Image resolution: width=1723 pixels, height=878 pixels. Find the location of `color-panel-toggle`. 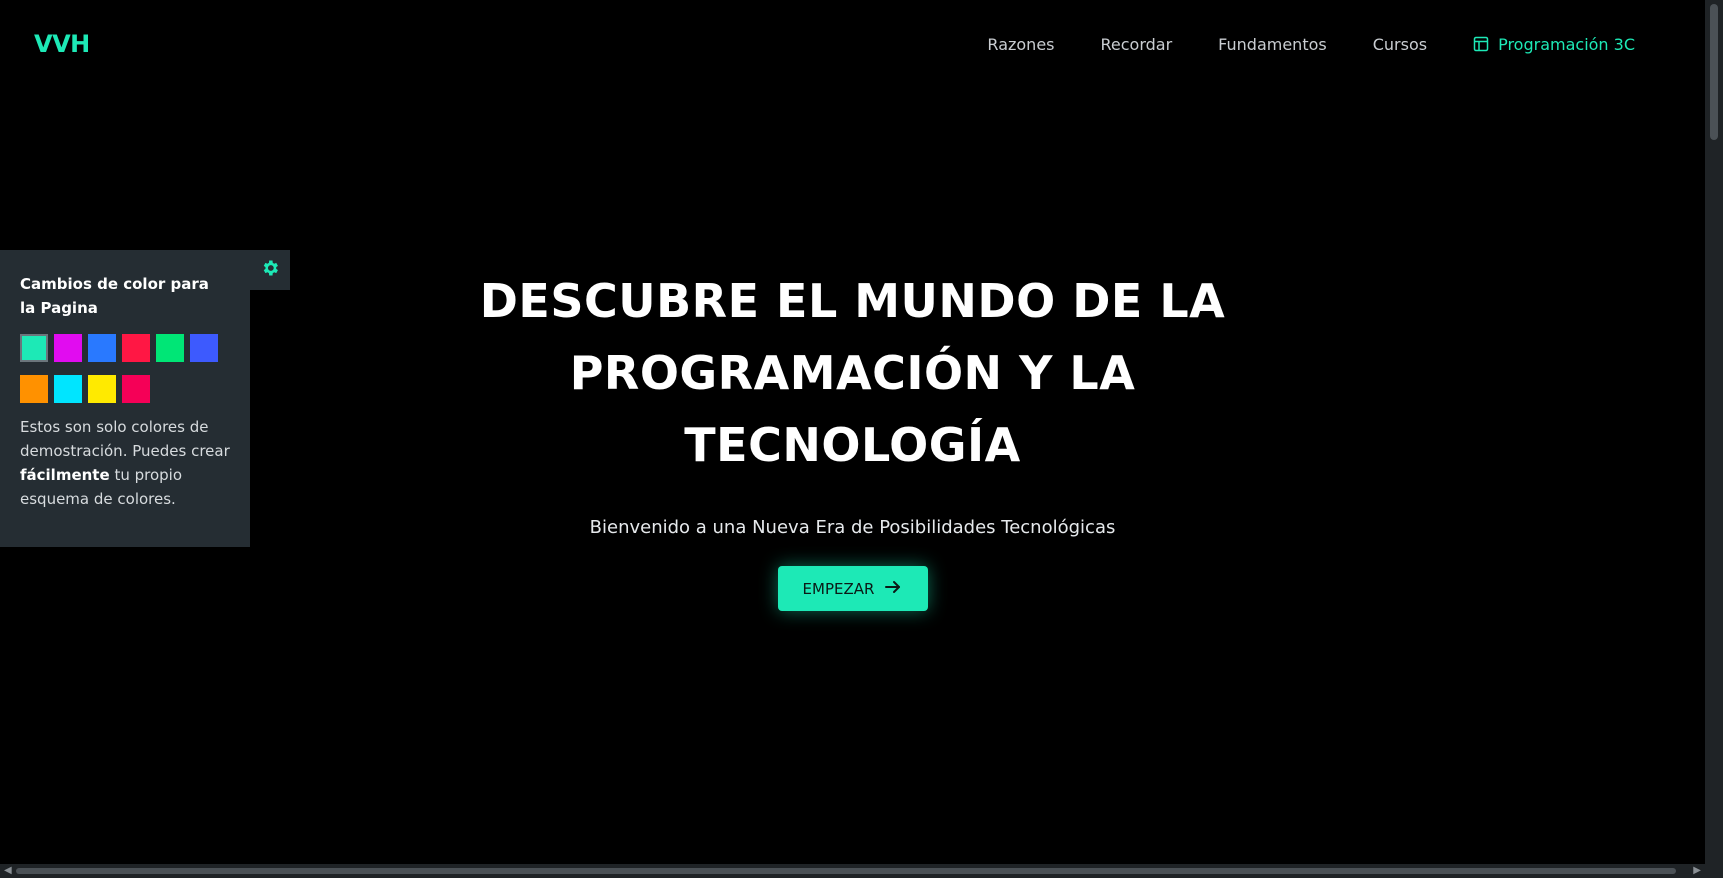

color-panel-toggle is located at coordinates (270, 270).